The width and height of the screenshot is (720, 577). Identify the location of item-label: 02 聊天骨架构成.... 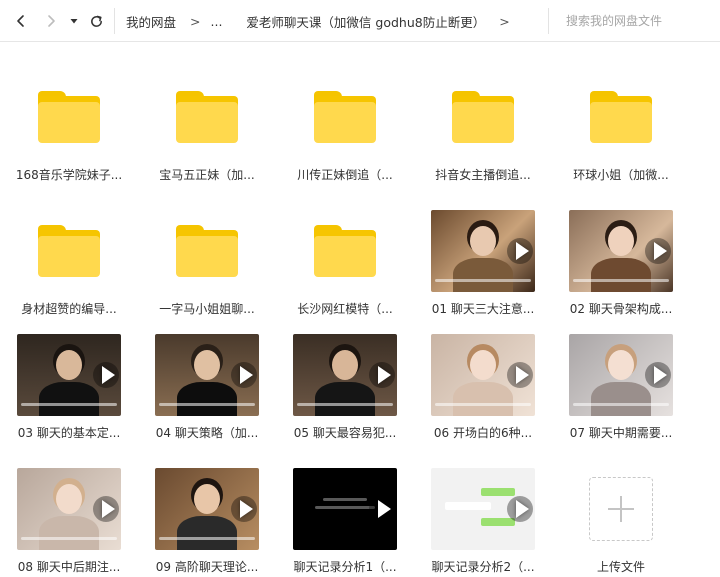
(621, 309).